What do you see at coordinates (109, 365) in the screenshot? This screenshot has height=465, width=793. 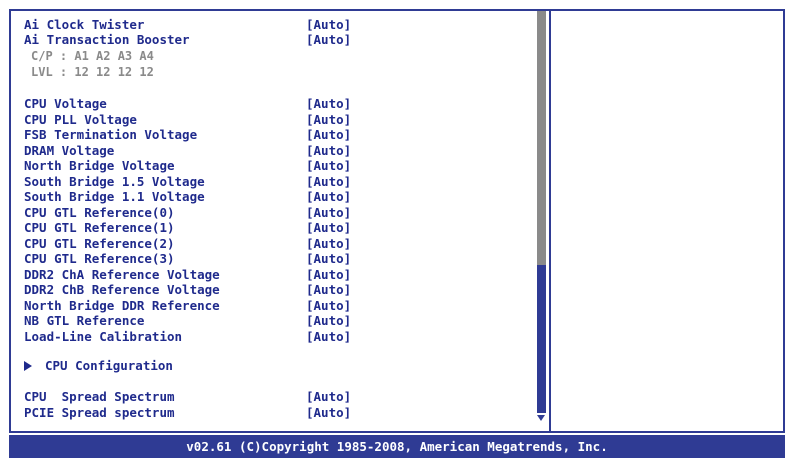 I see `submenu-label: CPU Configuration` at bounding box center [109, 365].